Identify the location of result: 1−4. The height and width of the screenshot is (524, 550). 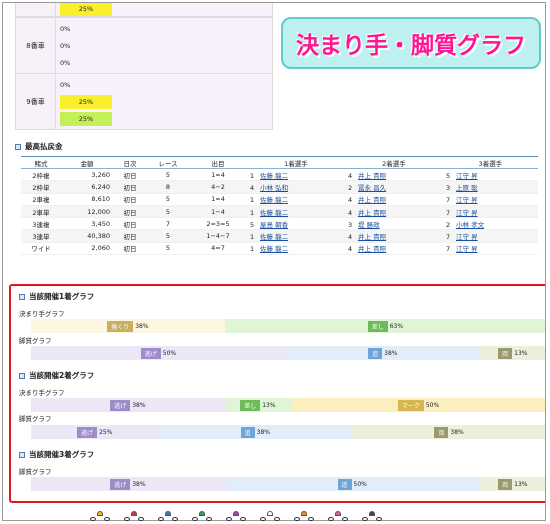
(218, 212).